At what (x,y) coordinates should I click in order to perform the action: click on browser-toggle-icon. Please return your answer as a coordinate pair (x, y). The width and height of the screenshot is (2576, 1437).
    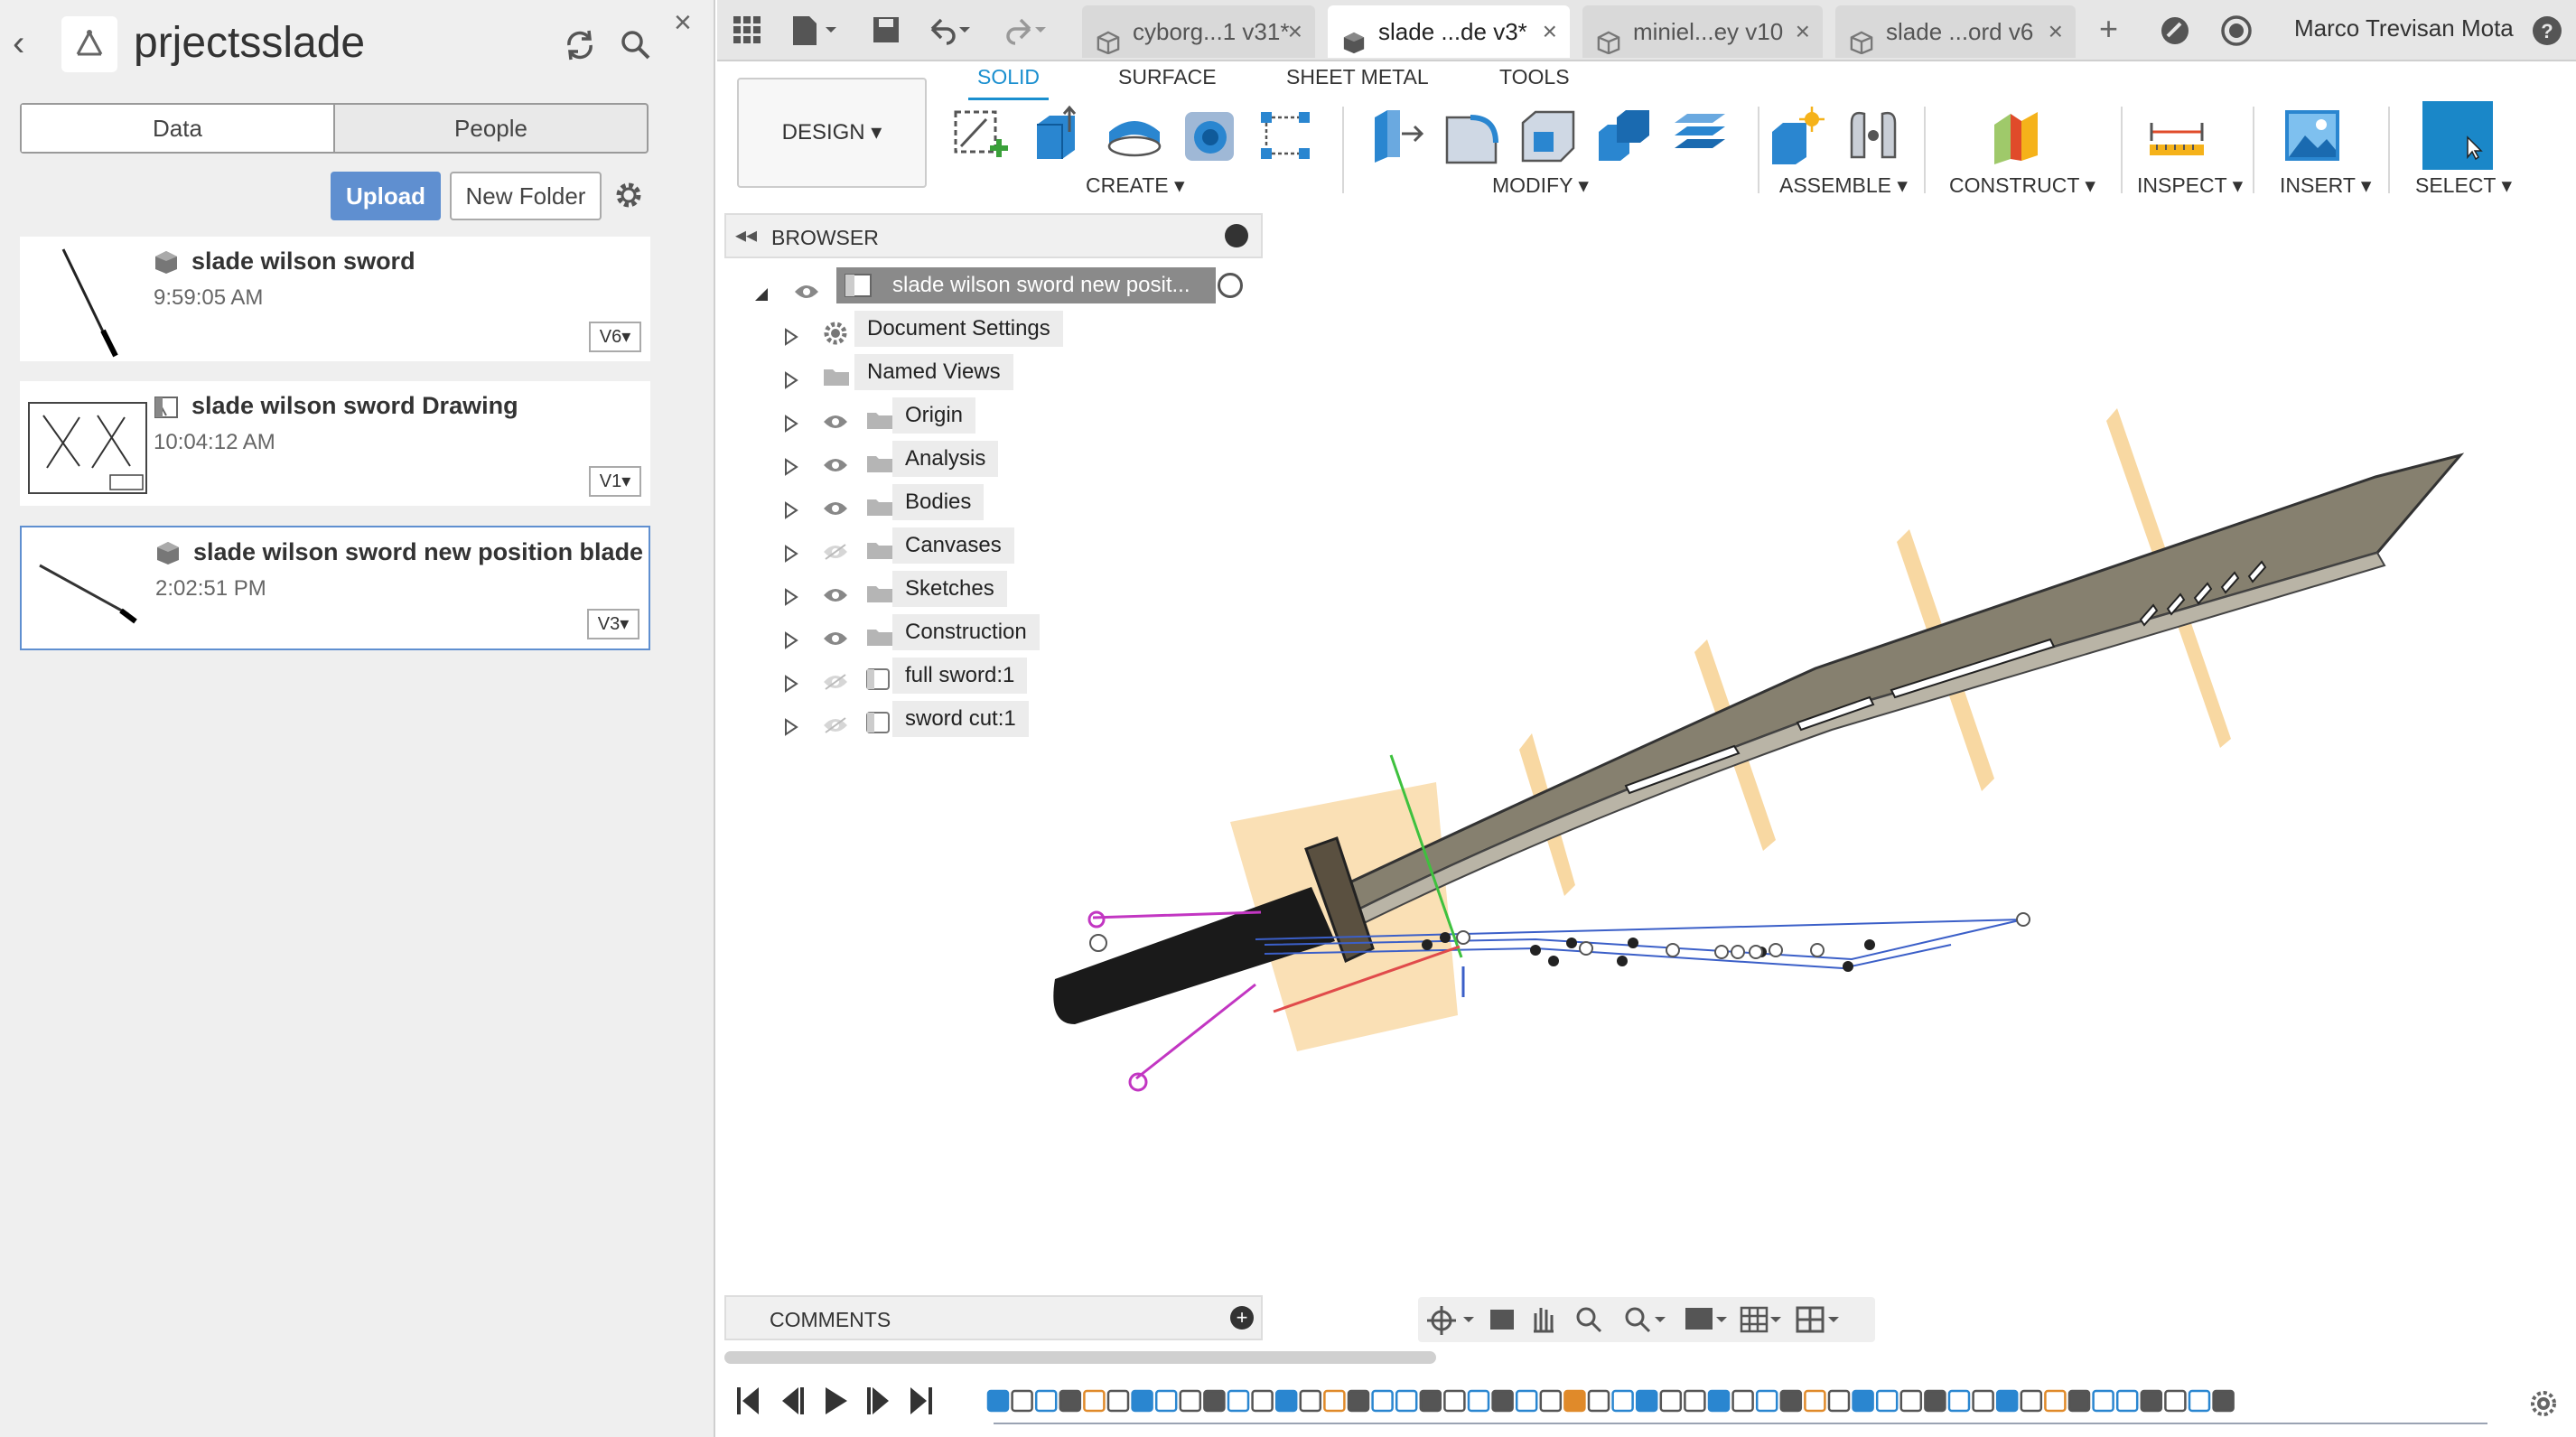
    Looking at the image, I should click on (1236, 236).